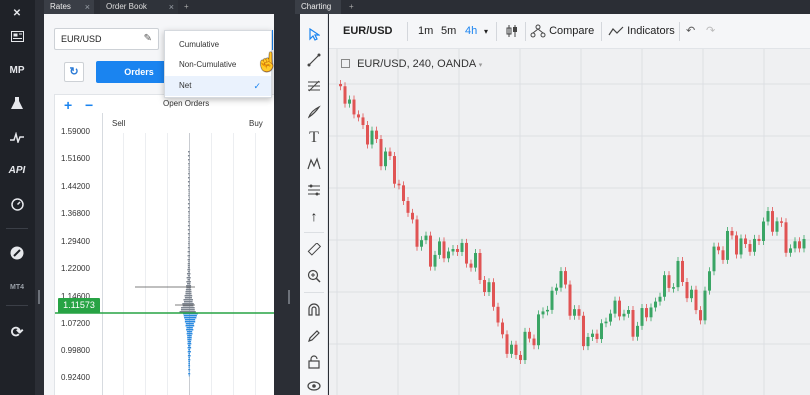 This screenshot has width=810, height=395. I want to click on cursor-arrow-icon, so click(314, 34).